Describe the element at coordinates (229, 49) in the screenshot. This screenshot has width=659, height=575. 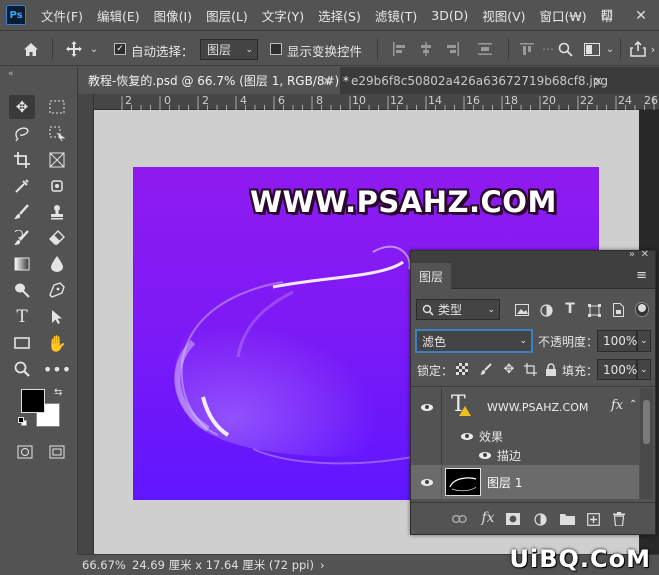
I see `auto-select-target-dropdown: 图层 ⌄` at that location.